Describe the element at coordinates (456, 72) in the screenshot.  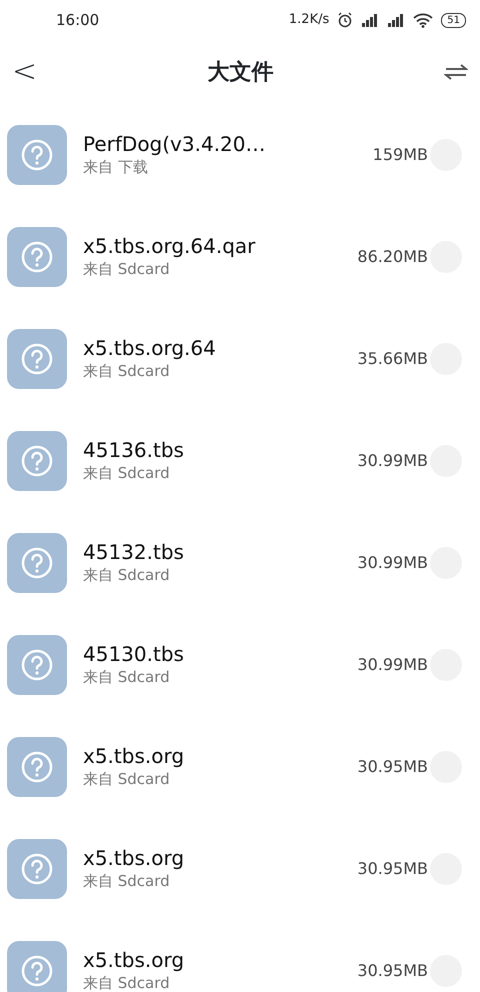
I see `sort-icon` at that location.